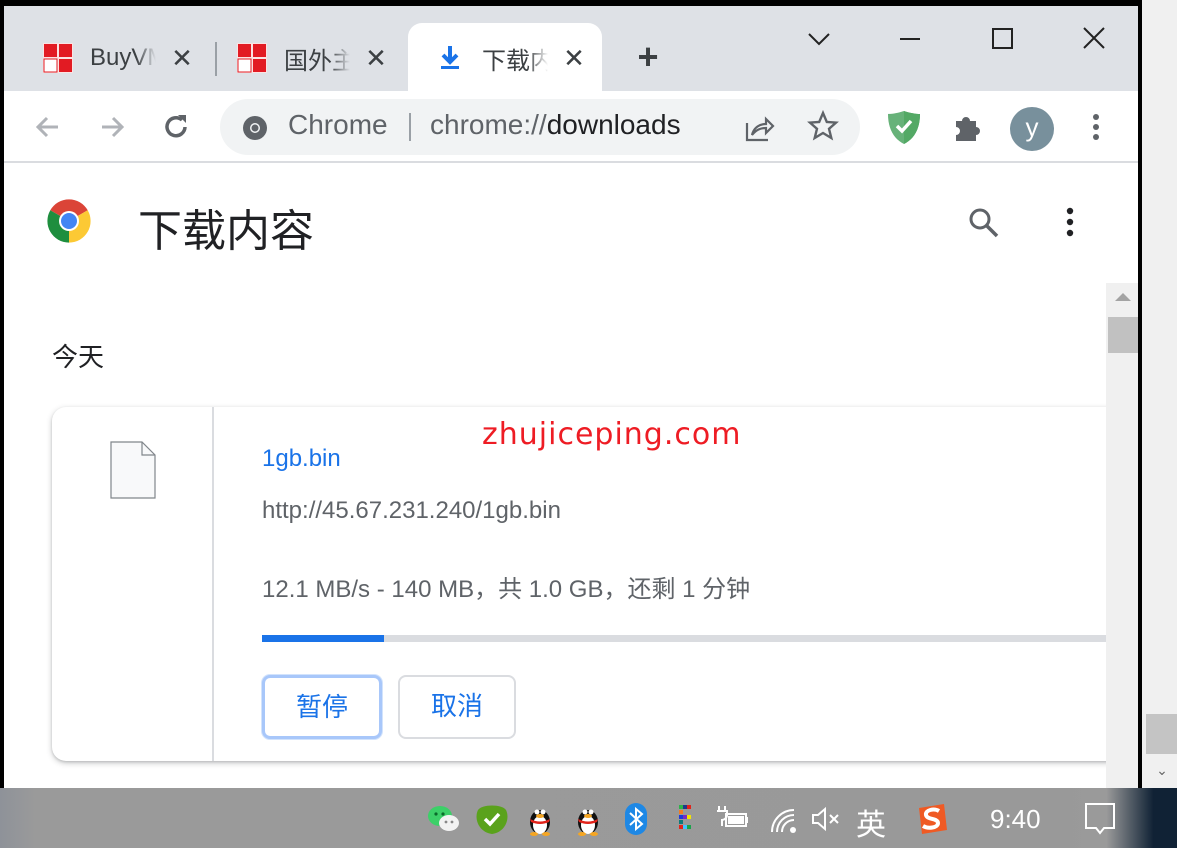 Image resolution: width=1177 pixels, height=848 pixels. What do you see at coordinates (819, 39) in the screenshot?
I see `chevron-down-icon` at bounding box center [819, 39].